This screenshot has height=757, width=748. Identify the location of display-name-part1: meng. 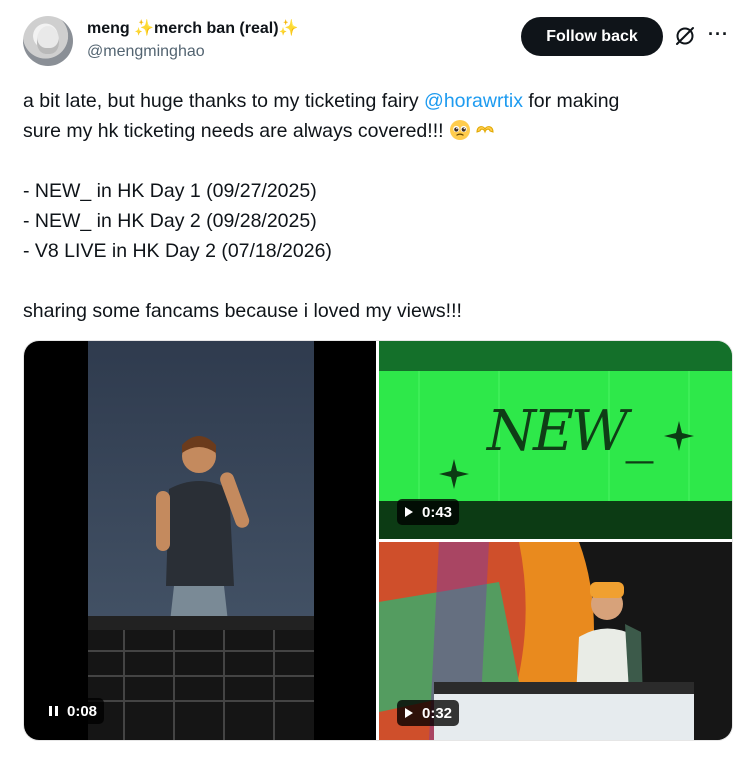
(111, 28).